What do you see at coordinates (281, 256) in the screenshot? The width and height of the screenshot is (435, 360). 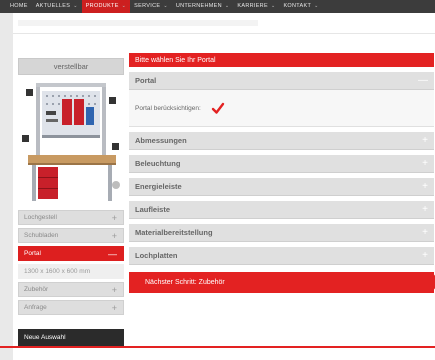 I see `section-lochplatten: Lochplatten +` at bounding box center [281, 256].